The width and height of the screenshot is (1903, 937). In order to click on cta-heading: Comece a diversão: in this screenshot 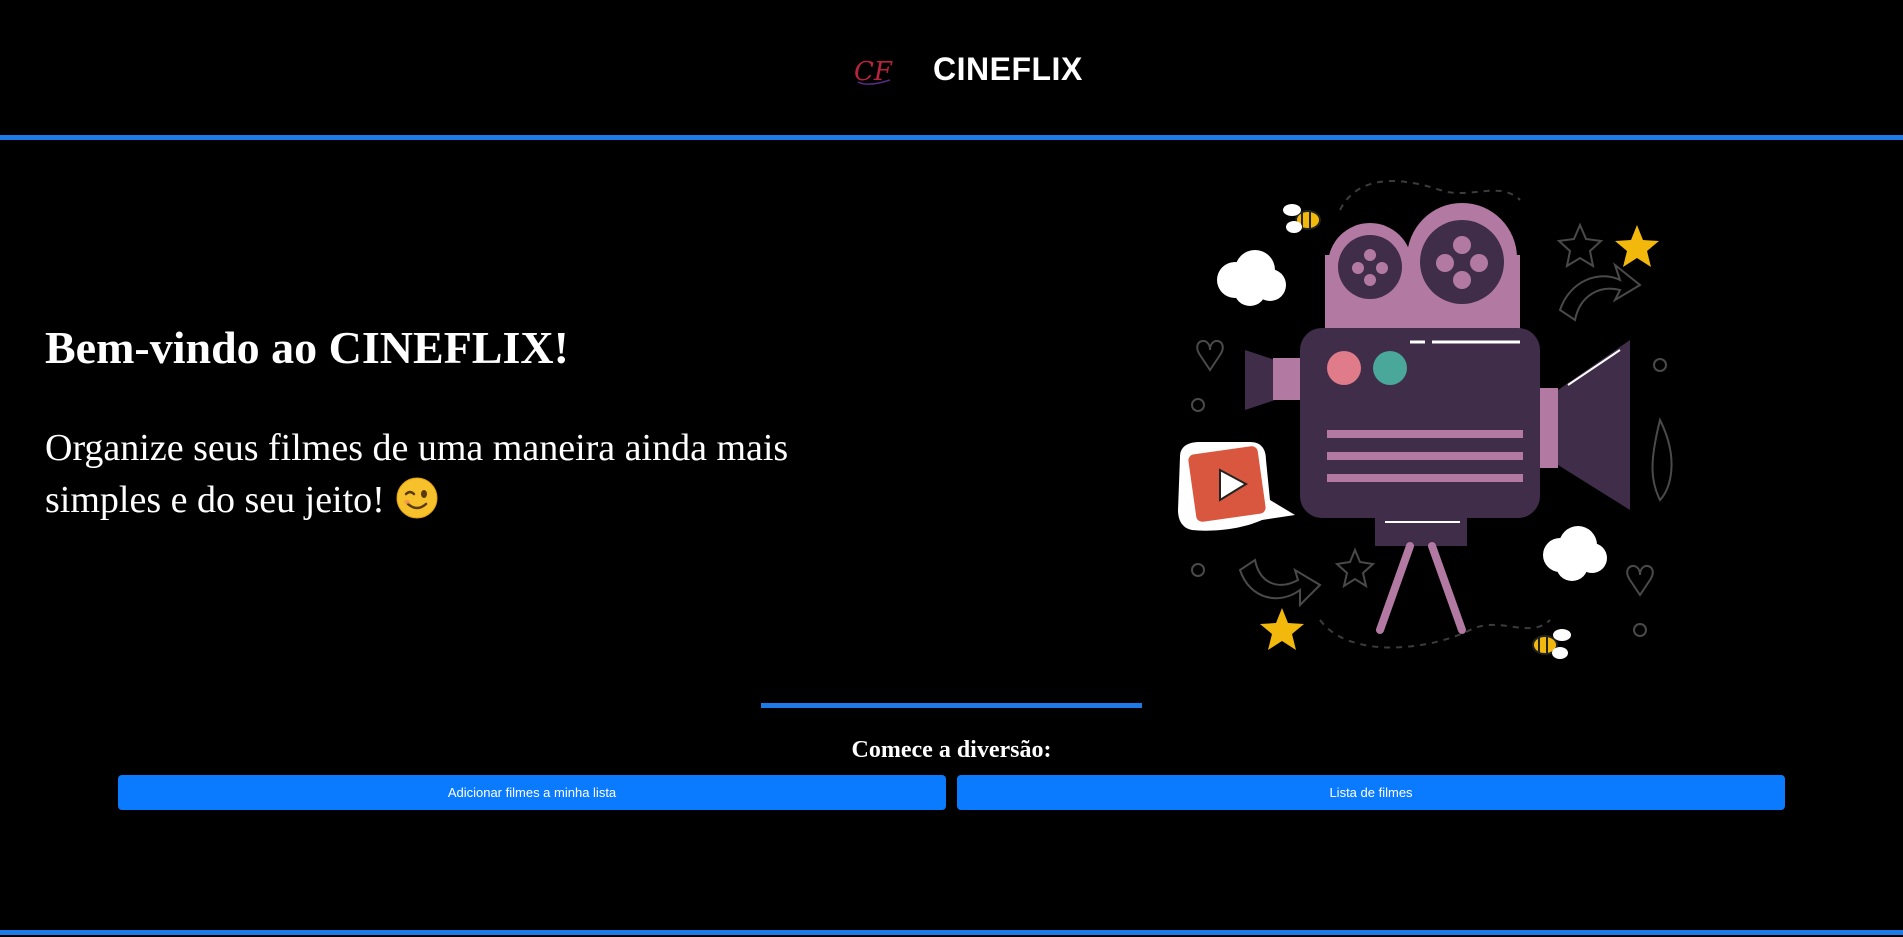, I will do `click(951, 750)`.